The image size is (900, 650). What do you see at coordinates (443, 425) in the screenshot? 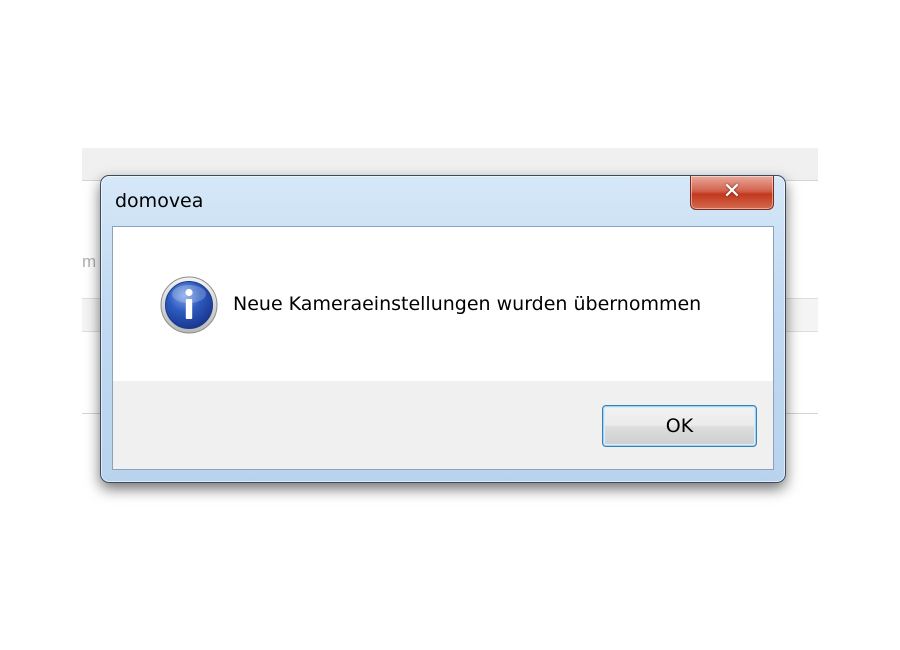
I see `dialog-button-area: OK` at bounding box center [443, 425].